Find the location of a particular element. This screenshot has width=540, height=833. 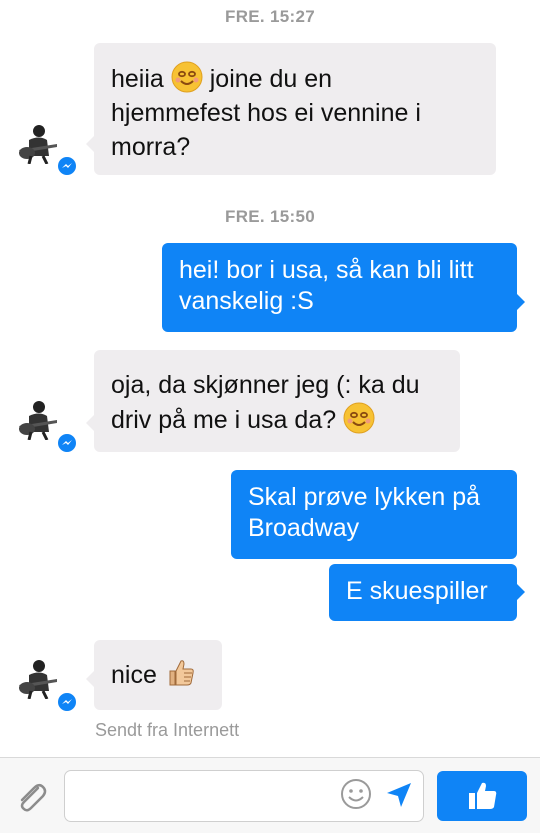

thumbs-up-emoji-icon is located at coordinates (181, 673).